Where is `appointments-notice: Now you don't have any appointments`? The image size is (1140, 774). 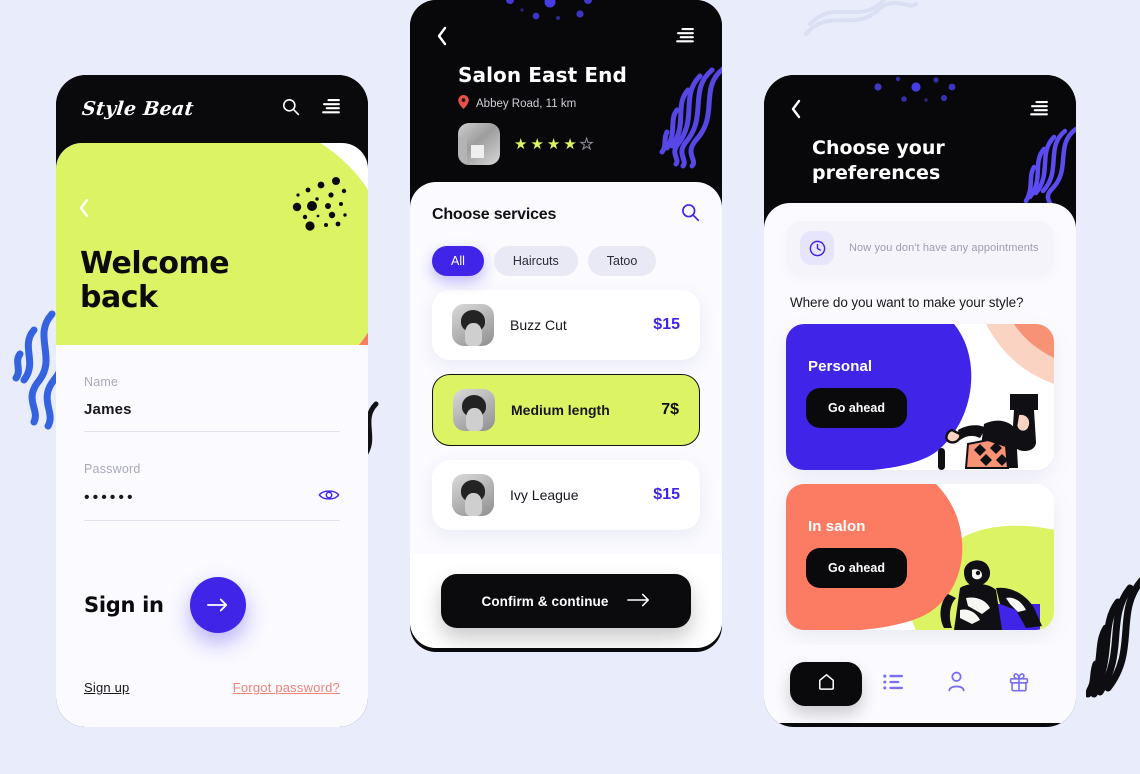
appointments-notice: Now you don't have any appointments is located at coordinates (920, 248).